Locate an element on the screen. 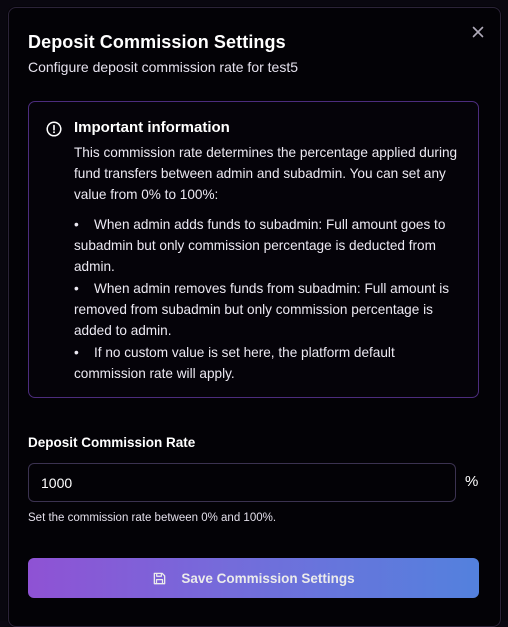  commission-rate-label: Deposit Commission Rate is located at coordinates (111, 442).